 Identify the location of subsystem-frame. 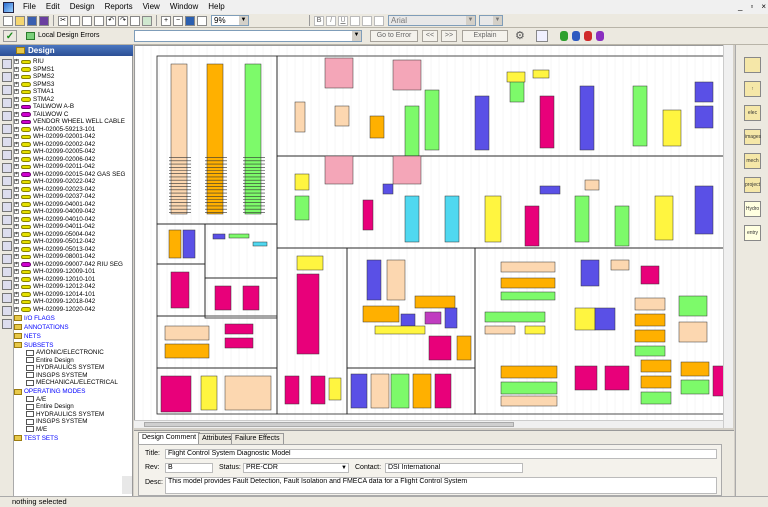
(241, 251).